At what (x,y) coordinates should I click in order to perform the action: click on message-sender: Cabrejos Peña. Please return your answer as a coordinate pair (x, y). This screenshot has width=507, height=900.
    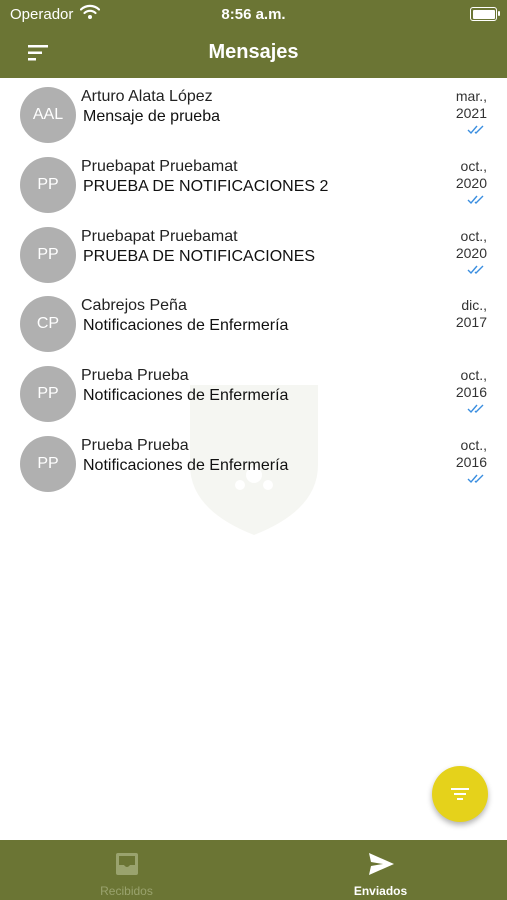
    Looking at the image, I should click on (134, 305).